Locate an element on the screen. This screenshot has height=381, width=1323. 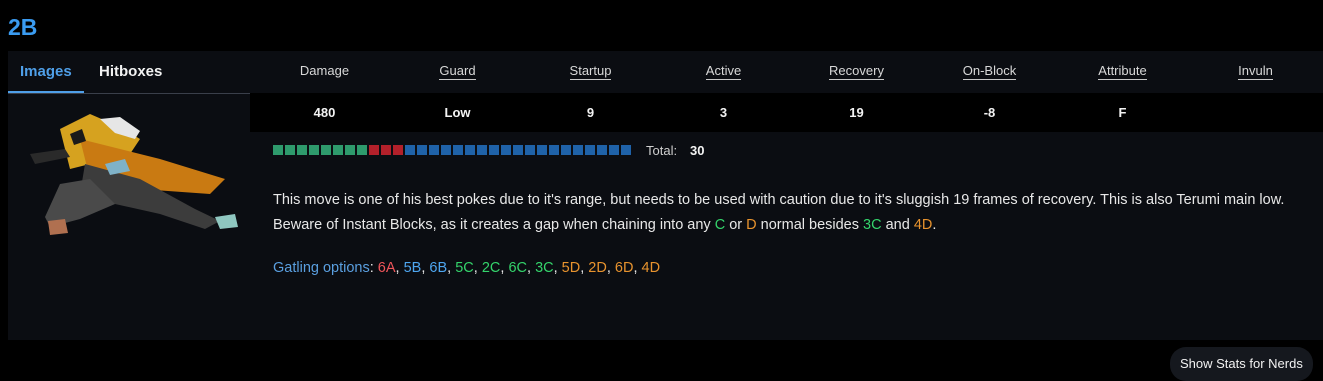
stat-value-active: 3 is located at coordinates (723, 112).